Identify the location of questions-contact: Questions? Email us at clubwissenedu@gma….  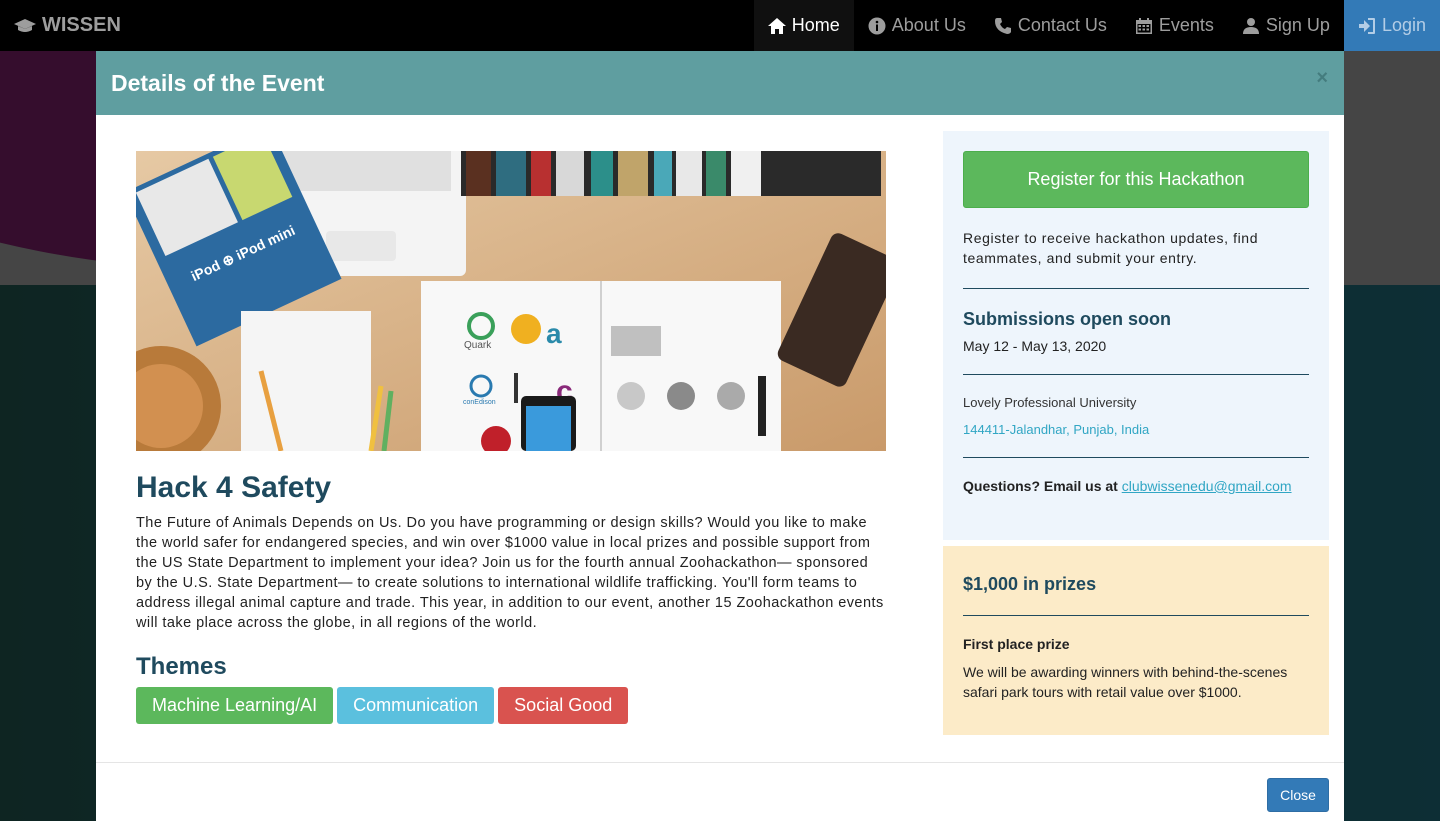
(1136, 486).